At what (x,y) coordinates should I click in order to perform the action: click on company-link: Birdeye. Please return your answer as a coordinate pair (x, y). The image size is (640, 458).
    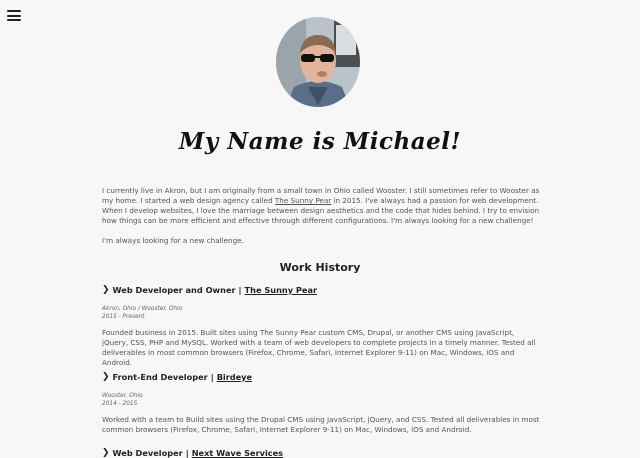
    Looking at the image, I should click on (234, 377).